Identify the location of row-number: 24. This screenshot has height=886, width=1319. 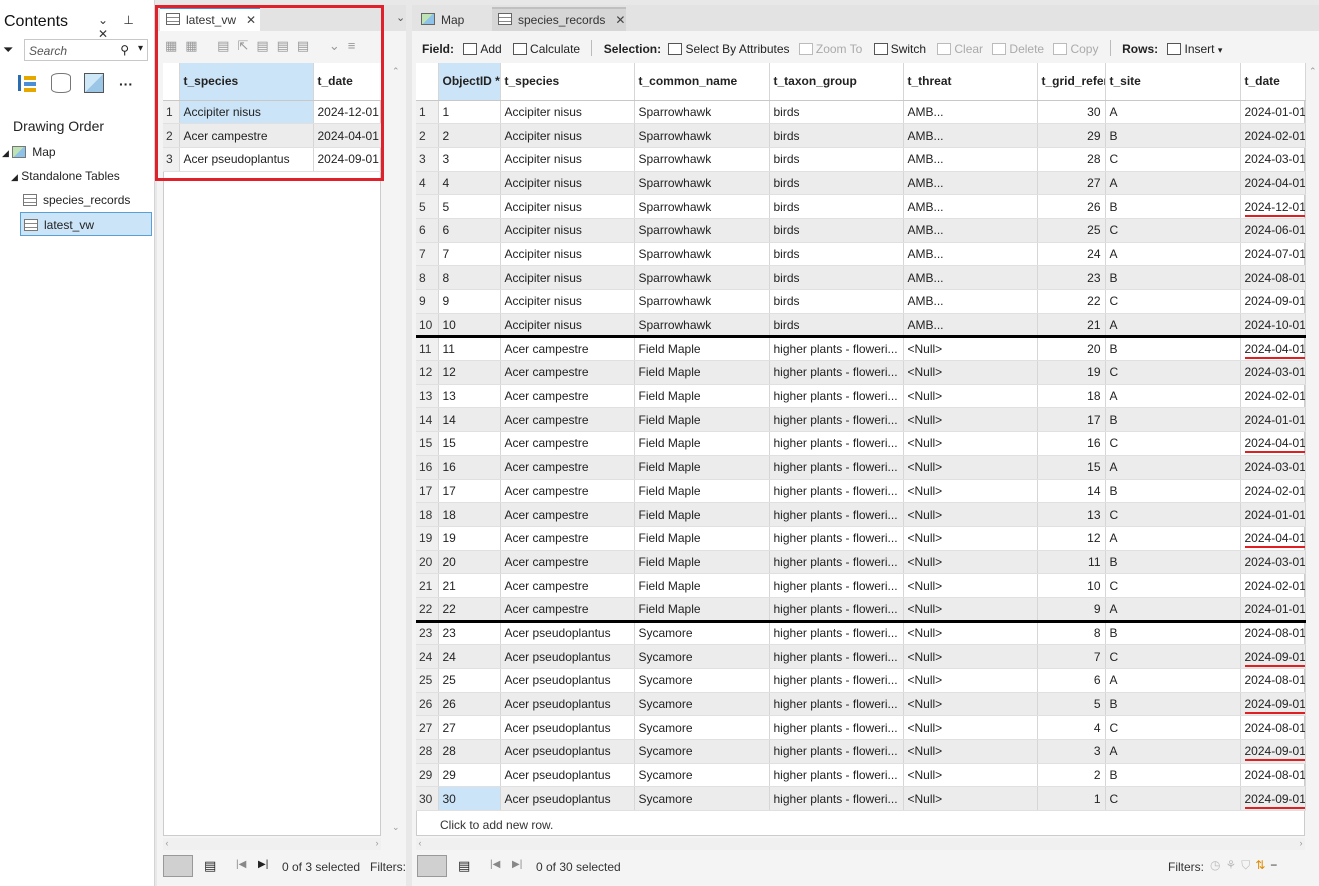
(427, 656).